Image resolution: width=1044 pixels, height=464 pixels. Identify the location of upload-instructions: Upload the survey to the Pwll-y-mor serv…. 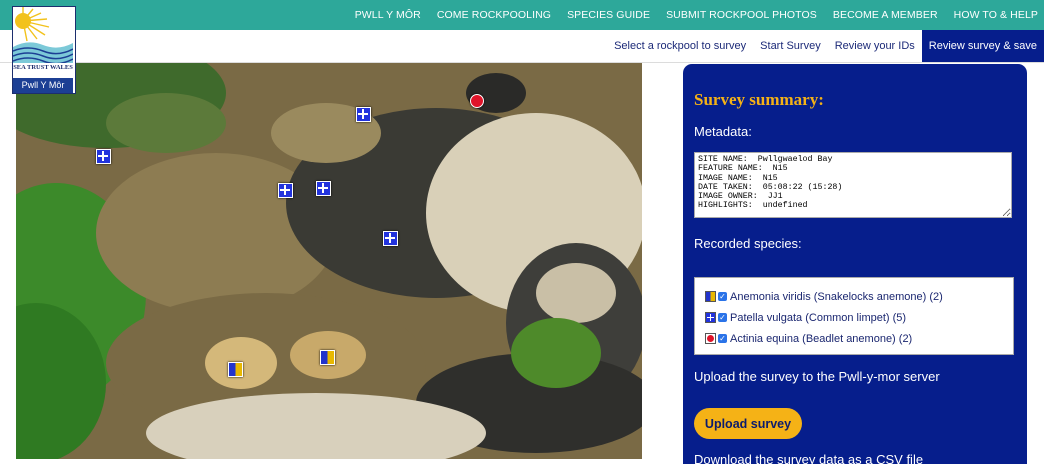
(817, 376).